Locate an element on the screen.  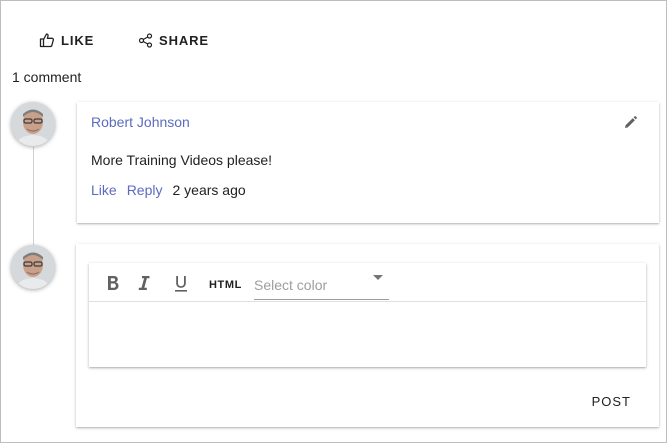
color-select: Select color is located at coordinates (321, 284).